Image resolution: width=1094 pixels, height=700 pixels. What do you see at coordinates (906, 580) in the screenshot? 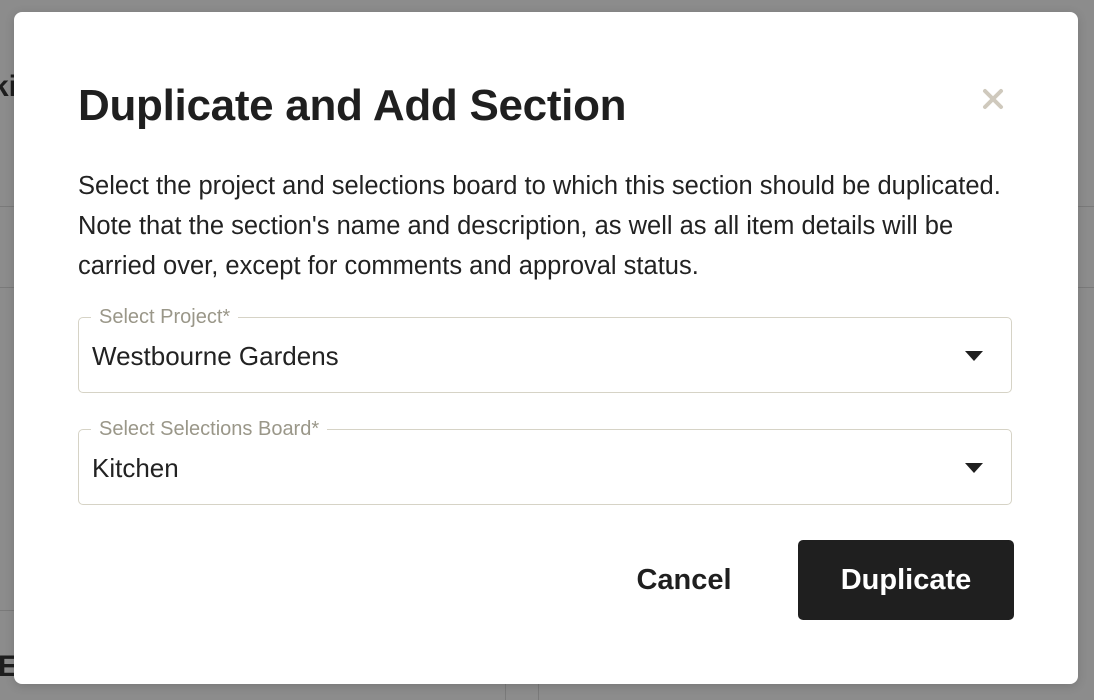
I see `duplicate-button: Duplicate` at bounding box center [906, 580].